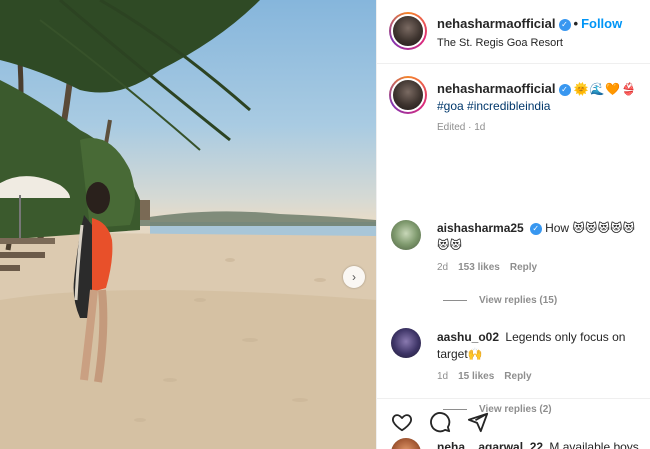 The width and height of the screenshot is (650, 449). I want to click on comment-meta: 2d 153 likes Reply, so click(492, 267).